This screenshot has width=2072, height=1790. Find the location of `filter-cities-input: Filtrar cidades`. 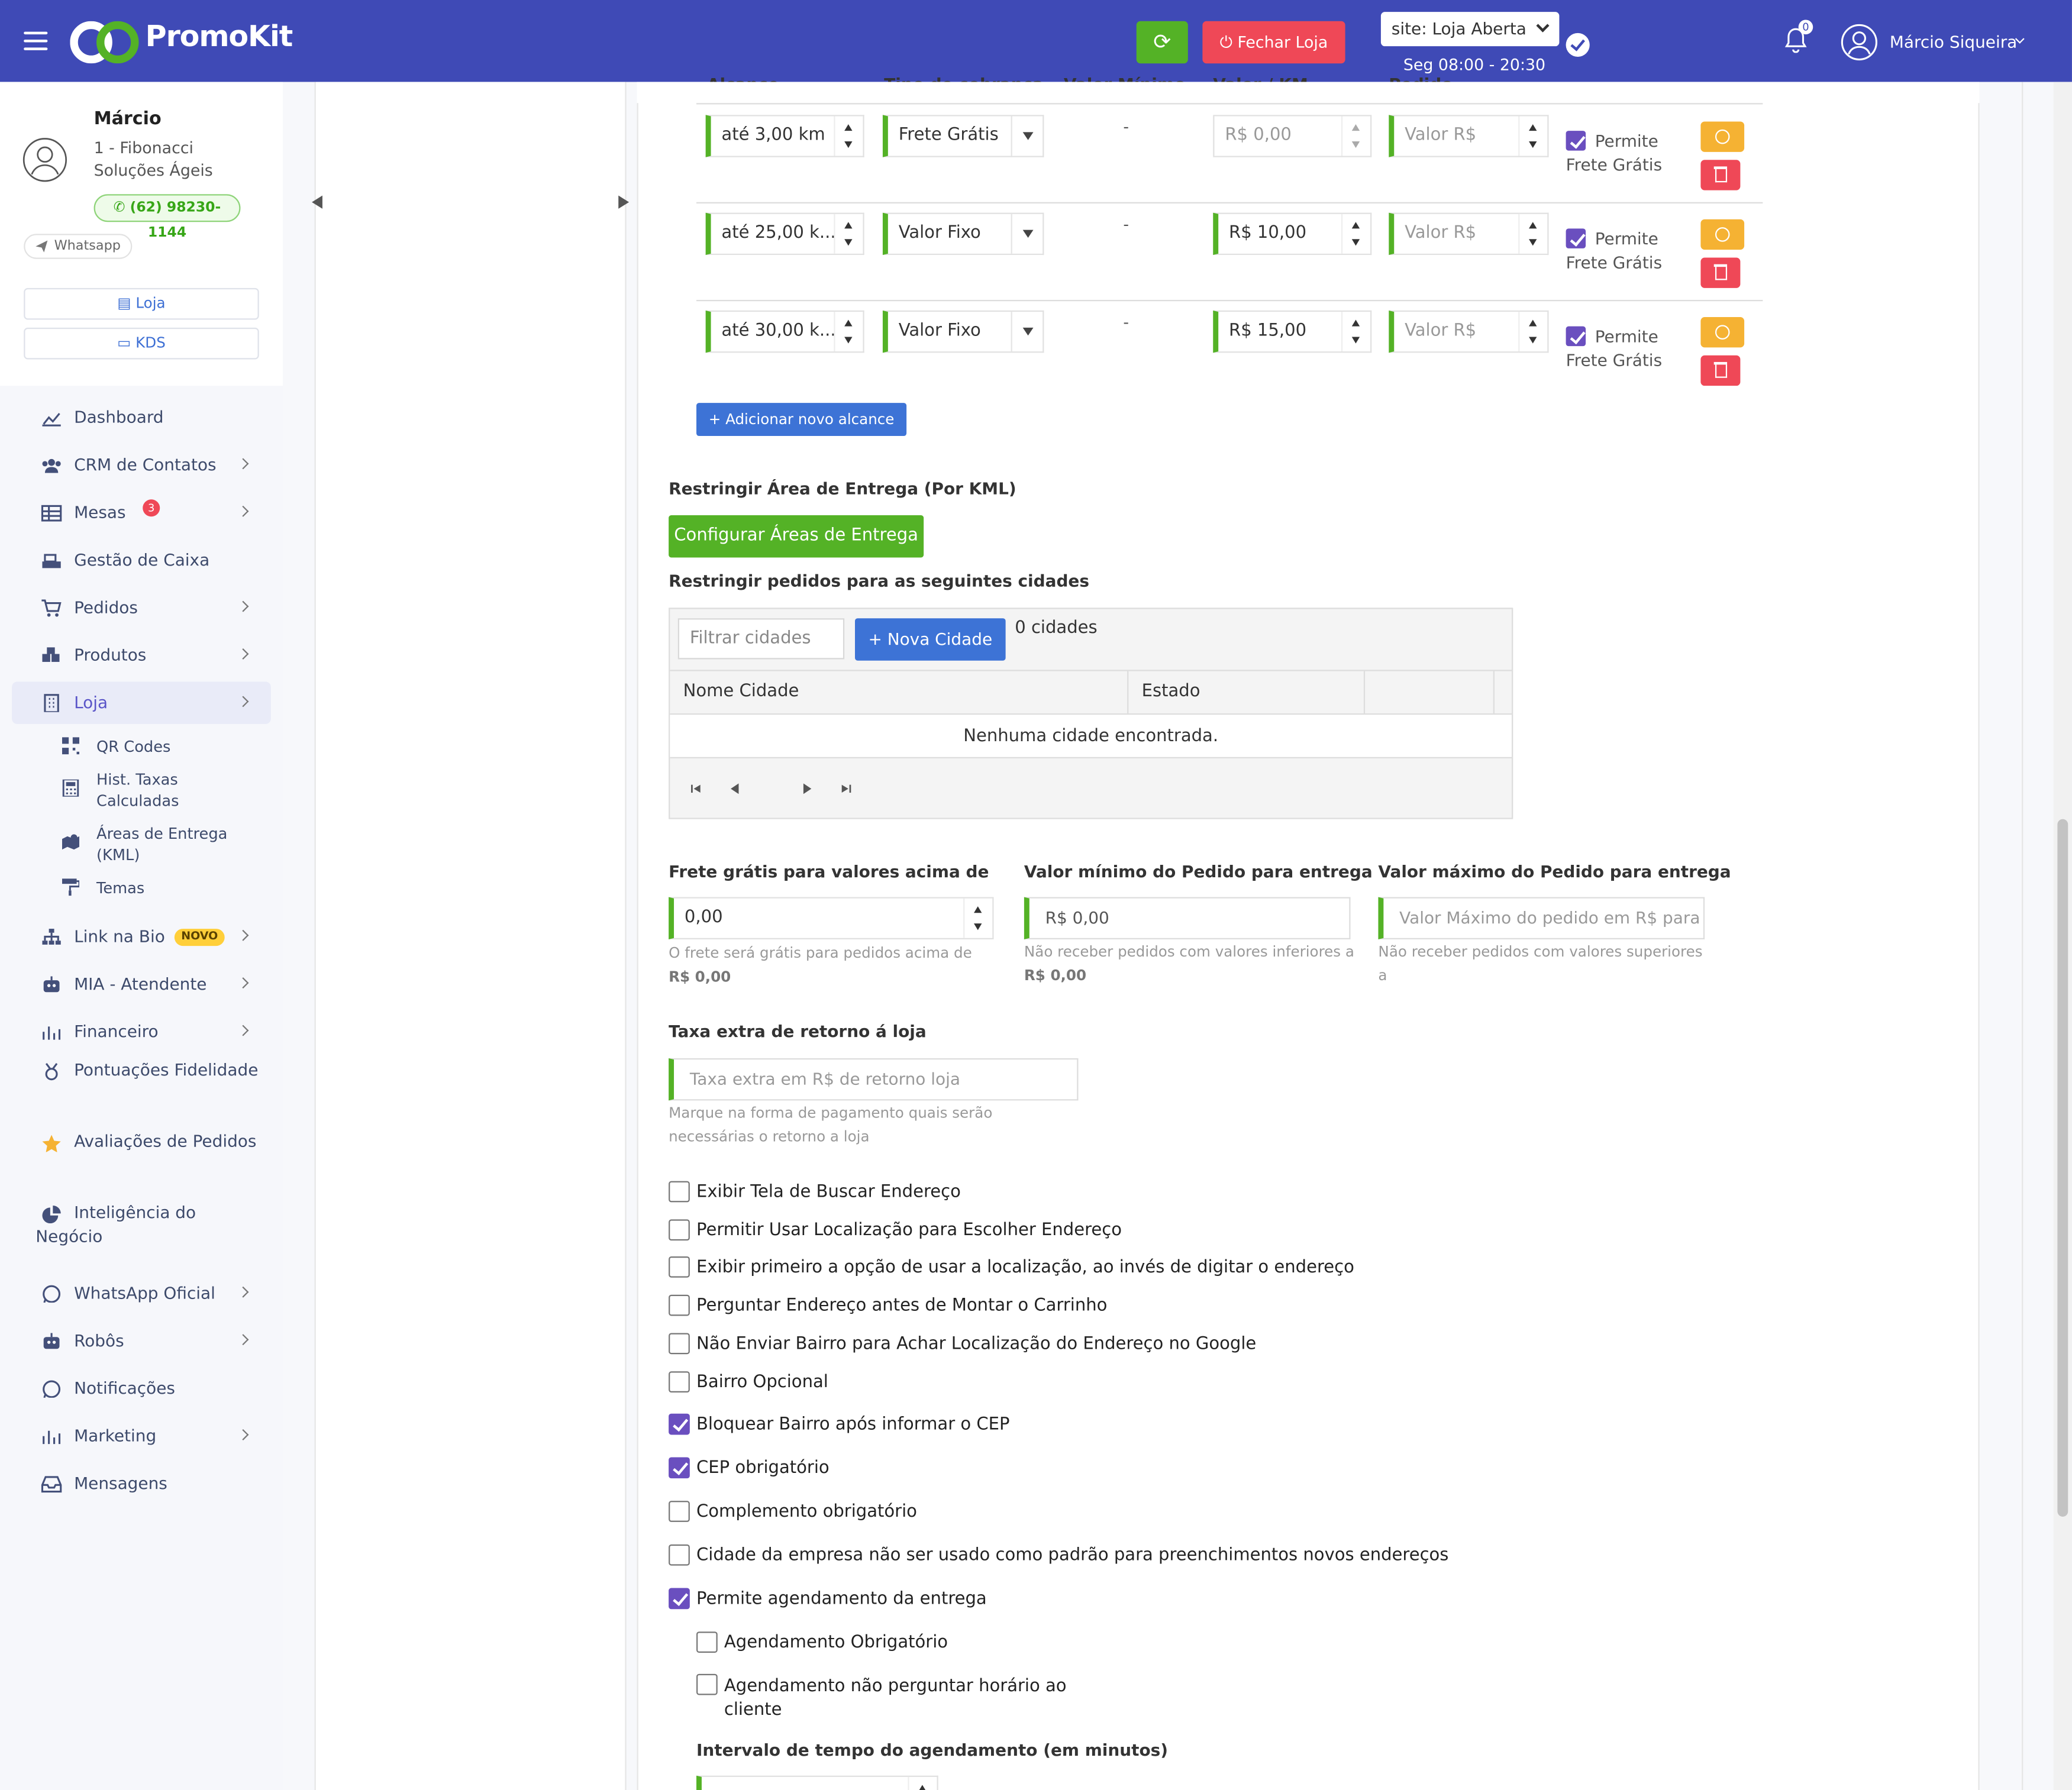

filter-cities-input: Filtrar cidades is located at coordinates (761, 639).